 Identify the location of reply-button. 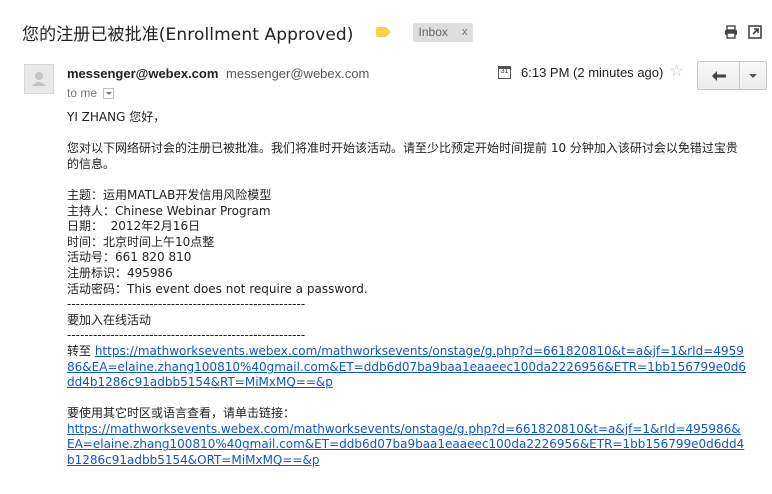
(719, 75).